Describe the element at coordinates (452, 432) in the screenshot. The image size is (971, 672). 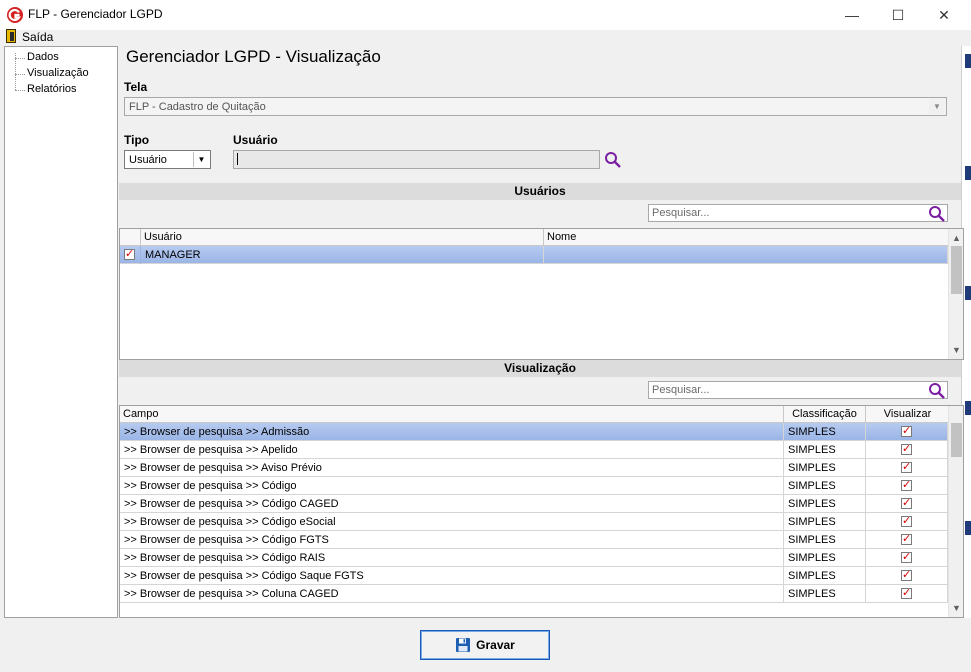
I see `campo-cell: >> Browser de pesquisa >> Admissão` at that location.